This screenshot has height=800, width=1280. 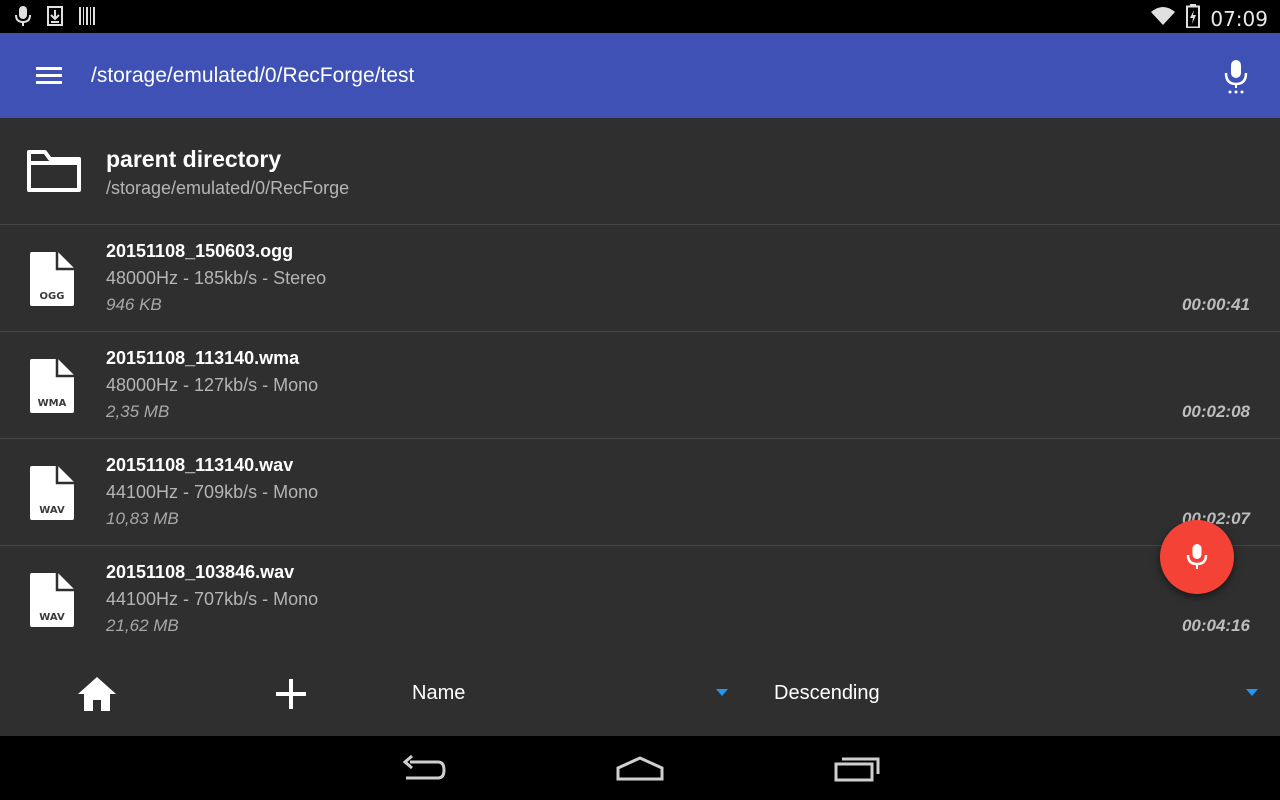 I want to click on file-name: 20151108_113140.wav, so click(x=200, y=465).